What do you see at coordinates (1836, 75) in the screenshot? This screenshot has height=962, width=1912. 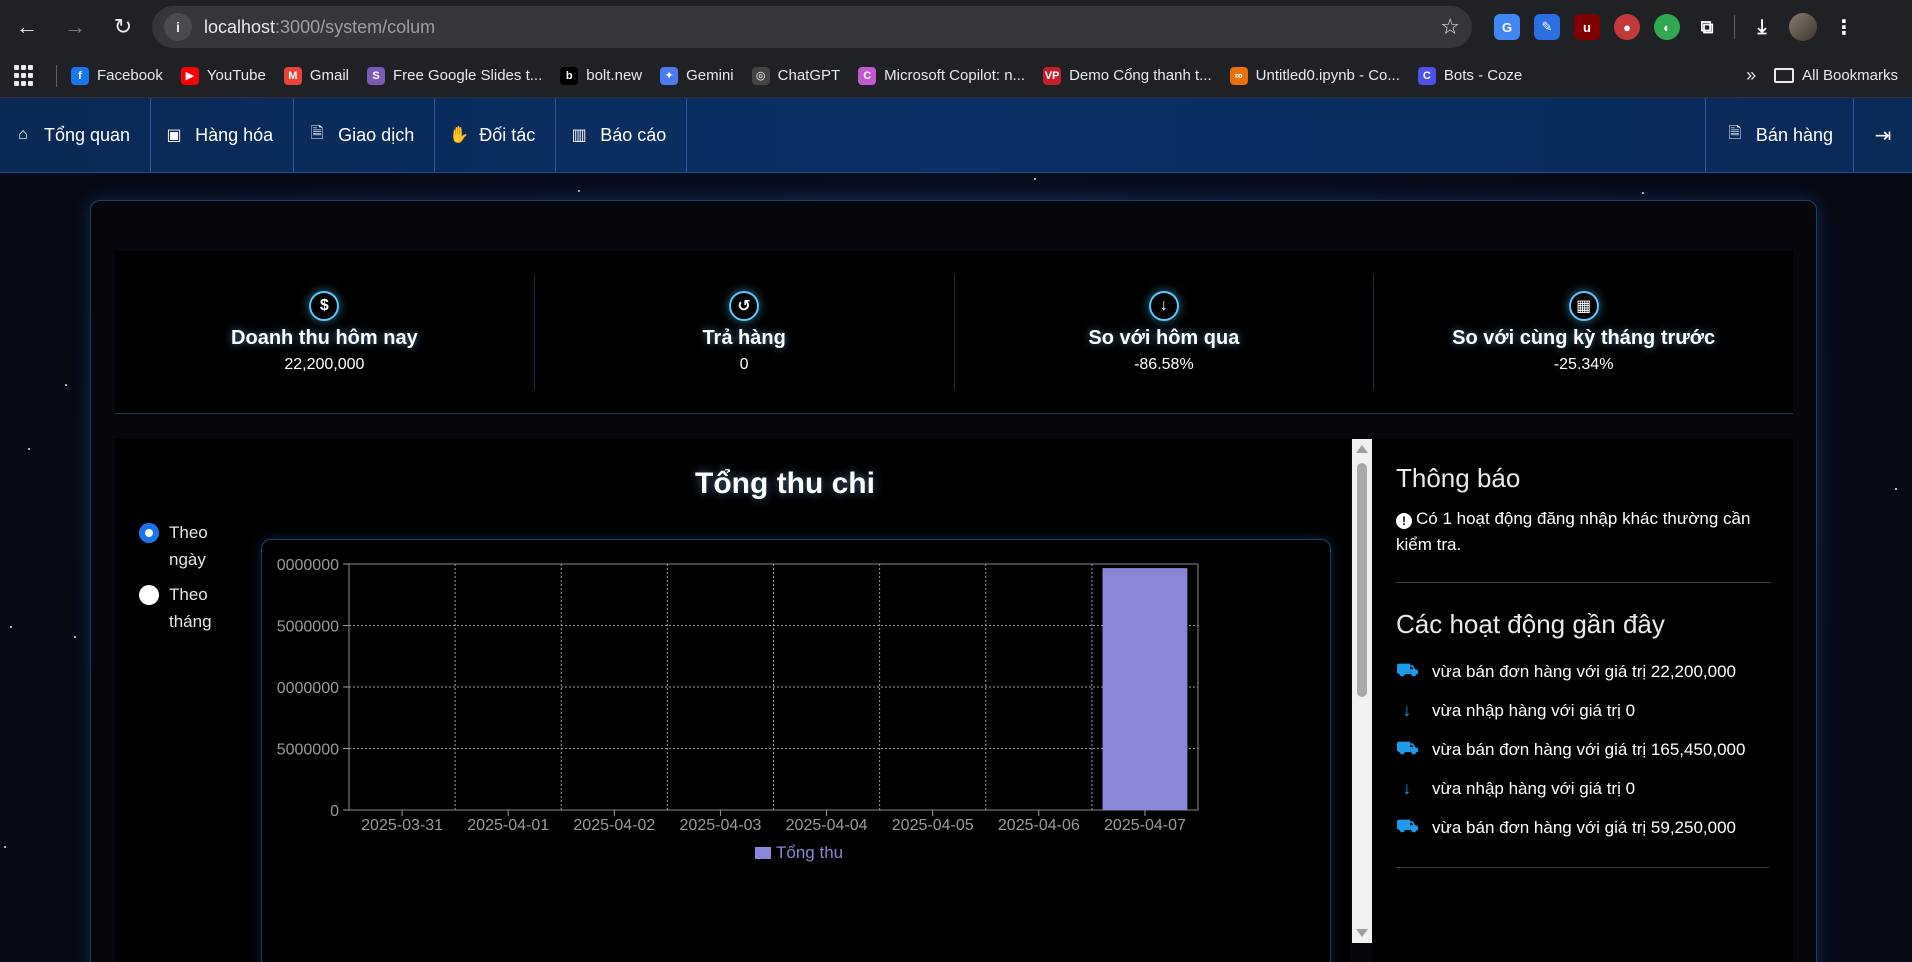 I see `all-bookmarks-button: All Bookmarks` at bounding box center [1836, 75].